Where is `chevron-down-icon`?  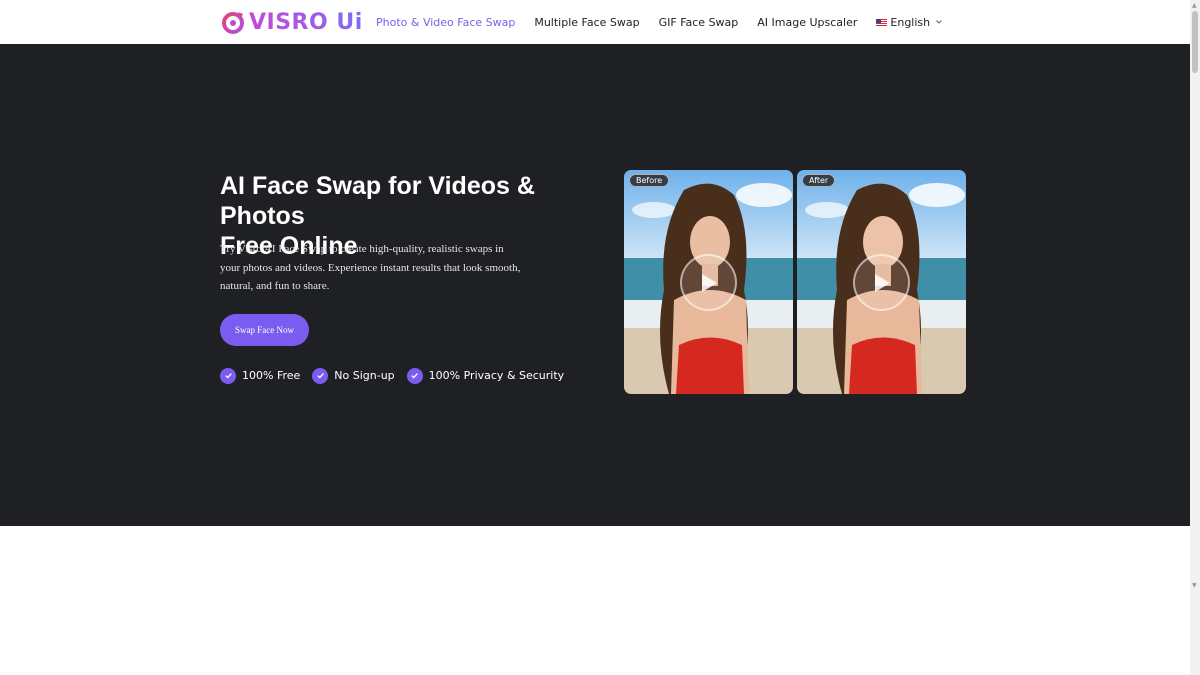 chevron-down-icon is located at coordinates (939, 22).